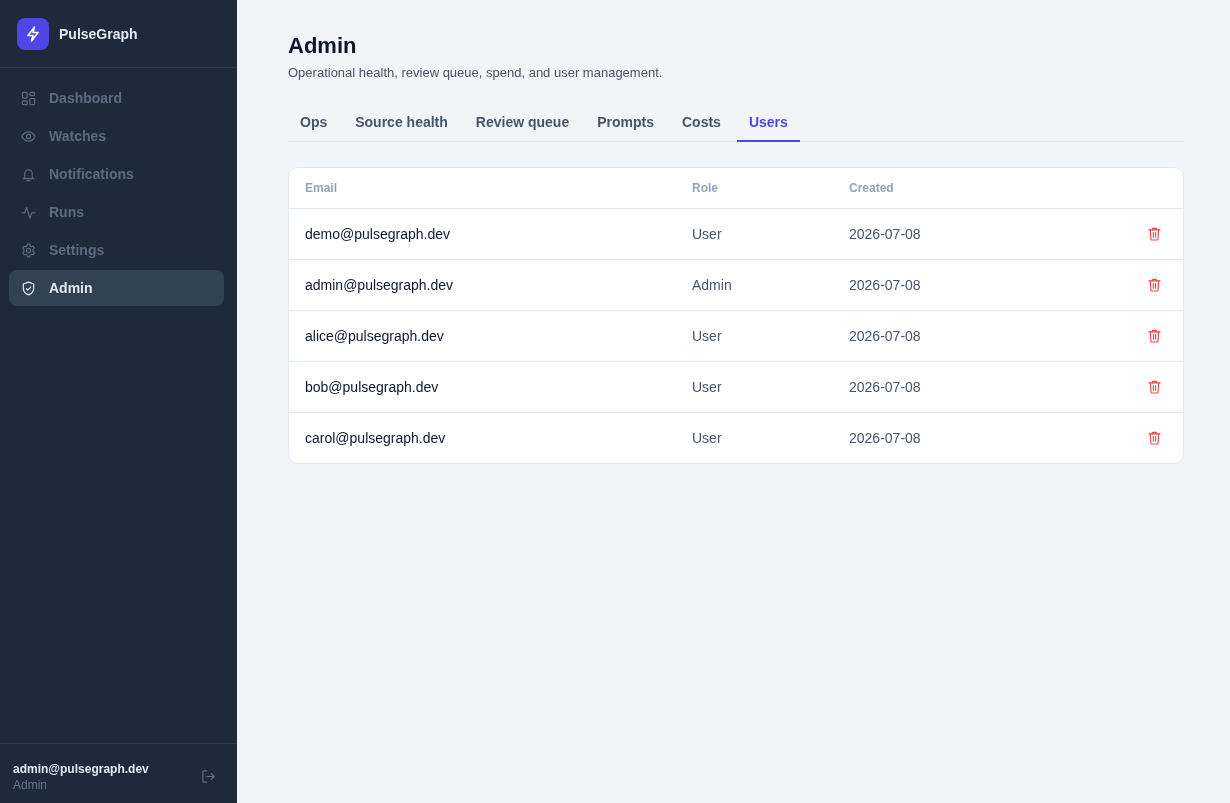 Image resolution: width=1230 pixels, height=803 pixels. Describe the element at coordinates (28, 98) in the screenshot. I see `grid-icon` at that location.